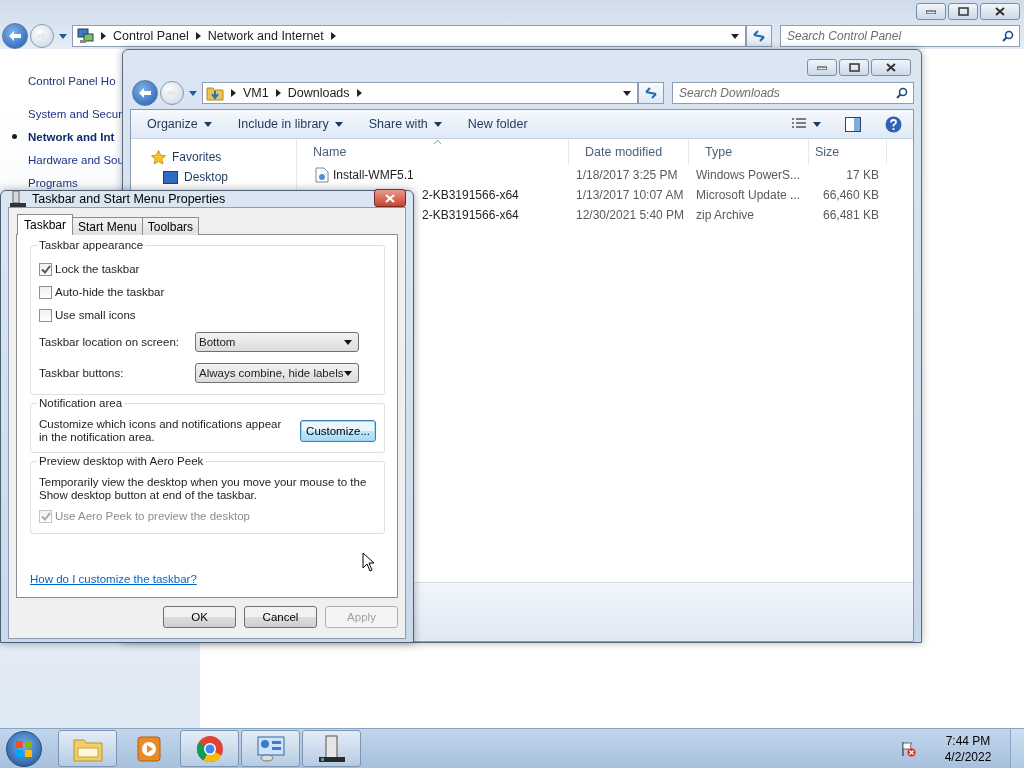  Describe the element at coordinates (215, 93) in the screenshot. I see `downloads-folder-icon` at that location.